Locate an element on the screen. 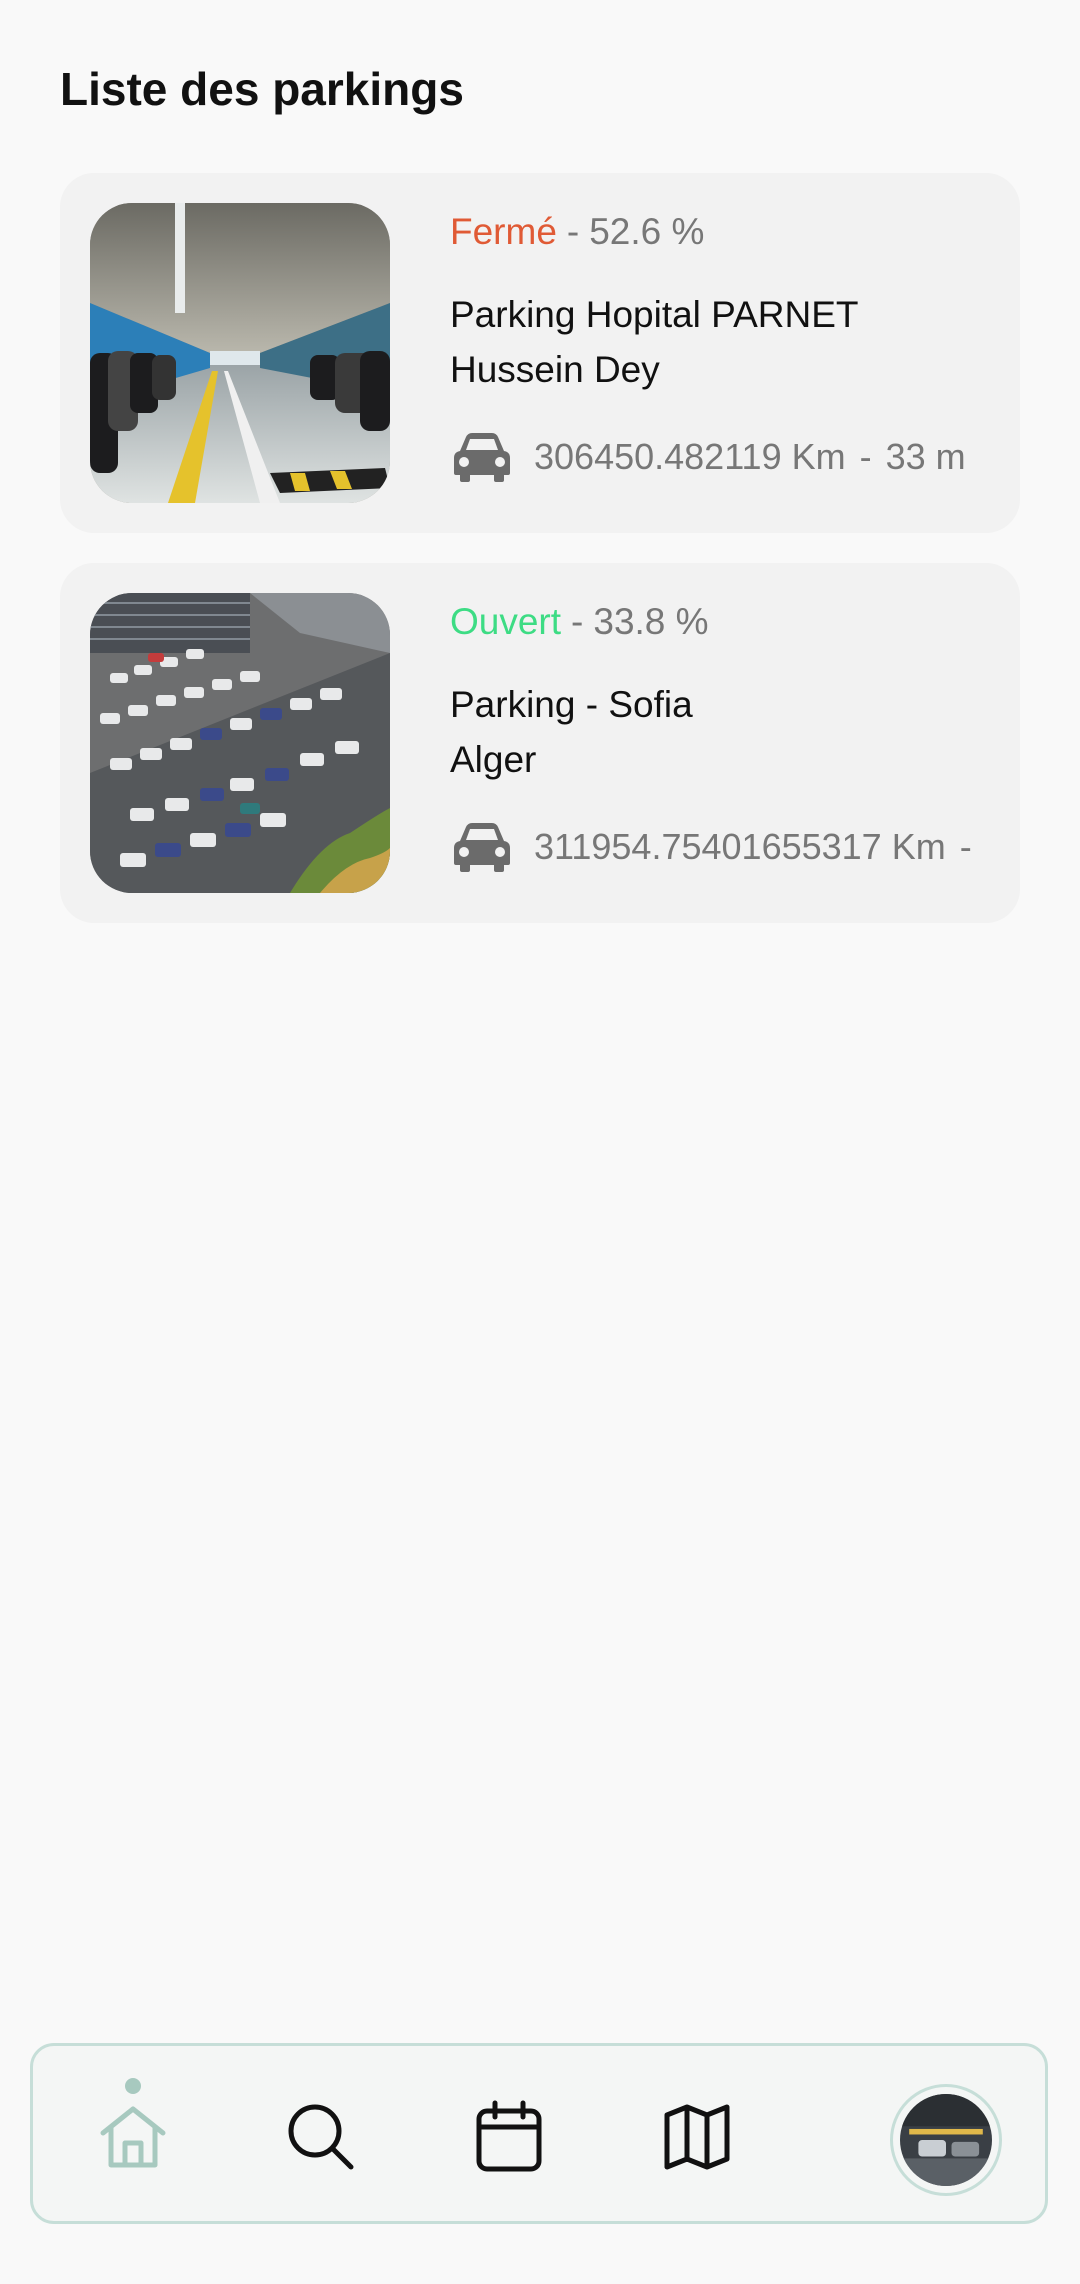 This screenshot has height=2284, width=1080. avatar-image is located at coordinates (946, 2140).